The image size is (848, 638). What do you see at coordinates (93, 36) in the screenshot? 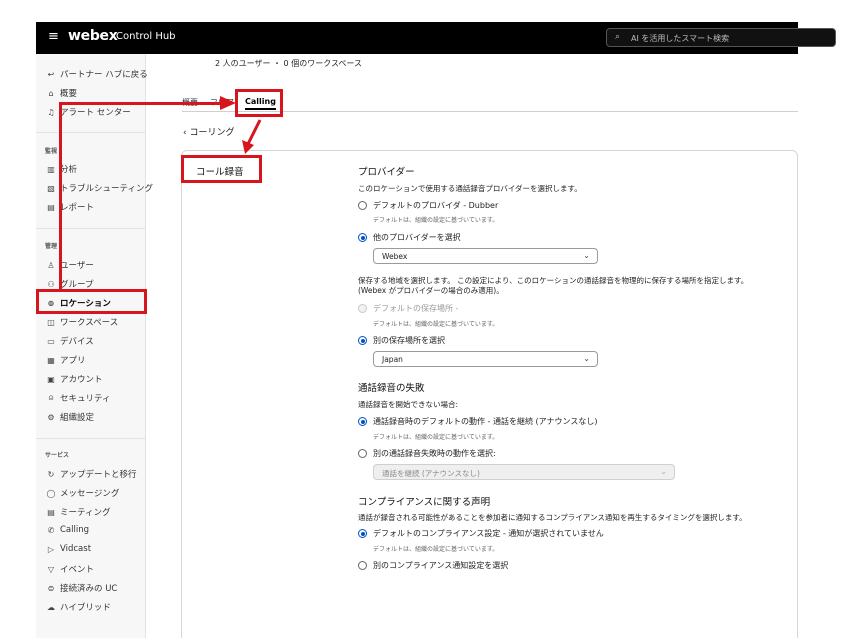
I see `webex-logo: webex` at bounding box center [93, 36].